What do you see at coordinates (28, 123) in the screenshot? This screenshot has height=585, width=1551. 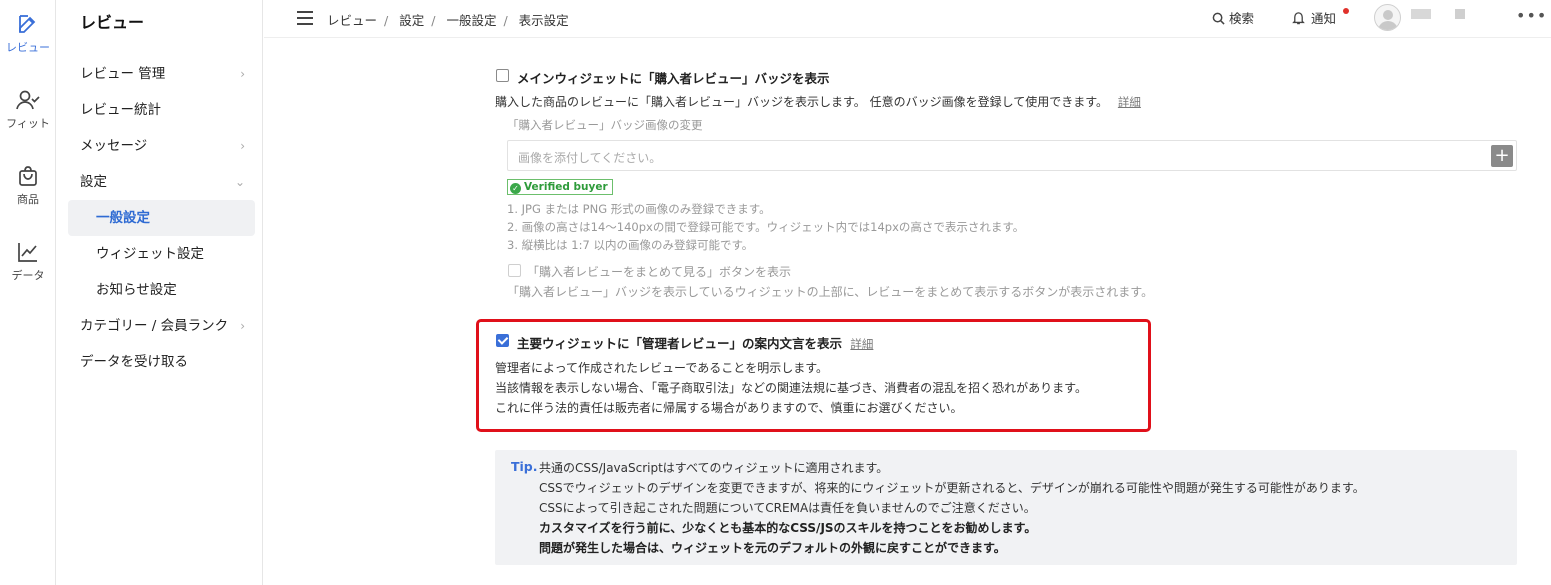 I see `rail-label-fit: フィット` at bounding box center [28, 123].